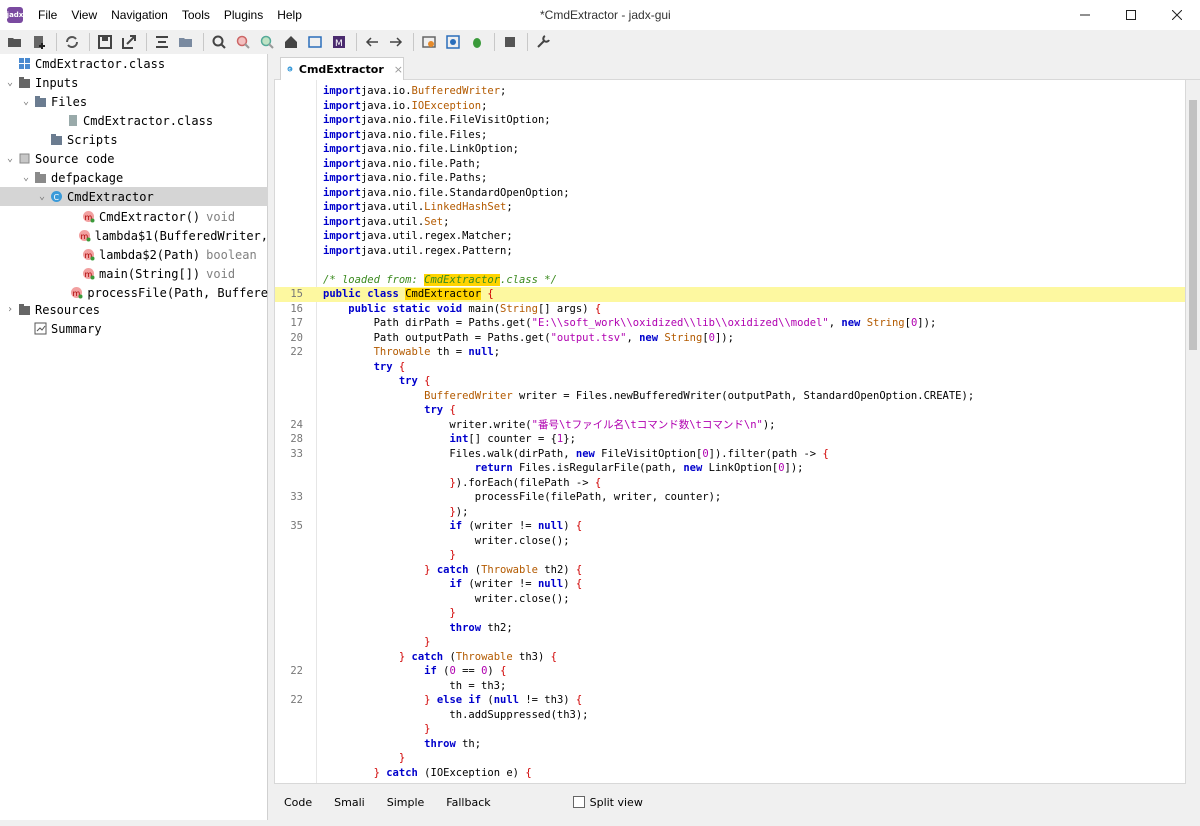 This screenshot has width=1200, height=826. I want to click on open-folder-icon, so click(15, 42).